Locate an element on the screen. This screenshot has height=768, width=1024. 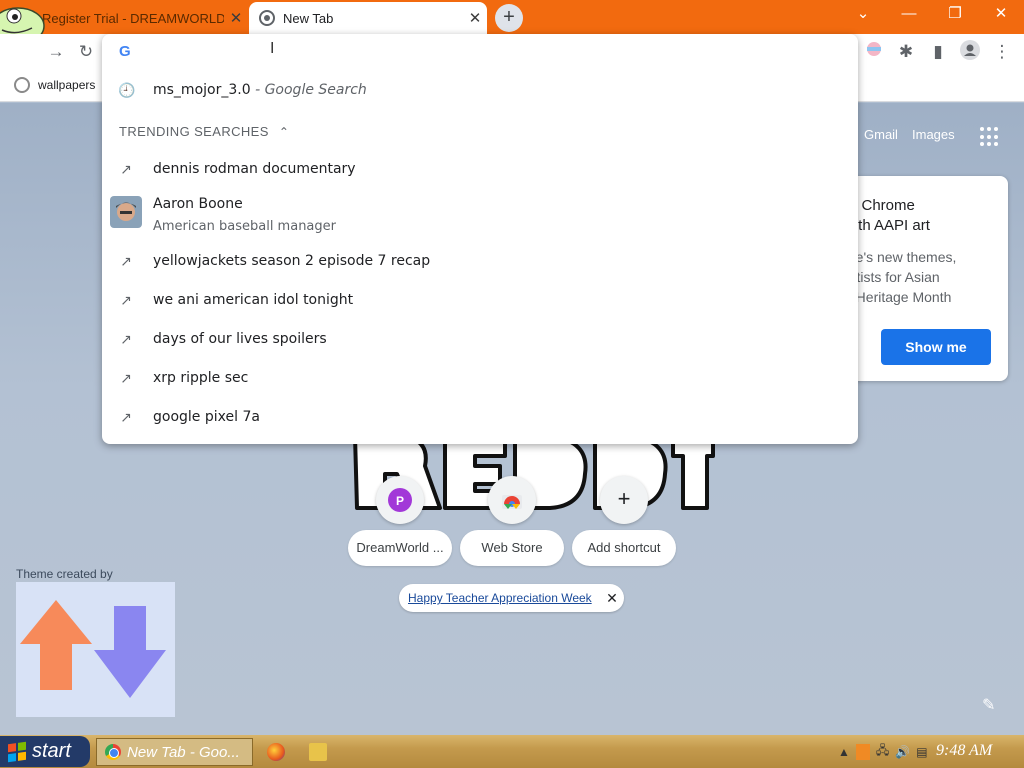
shortcut-dreamworld-tile: P is located at coordinates (400, 500).